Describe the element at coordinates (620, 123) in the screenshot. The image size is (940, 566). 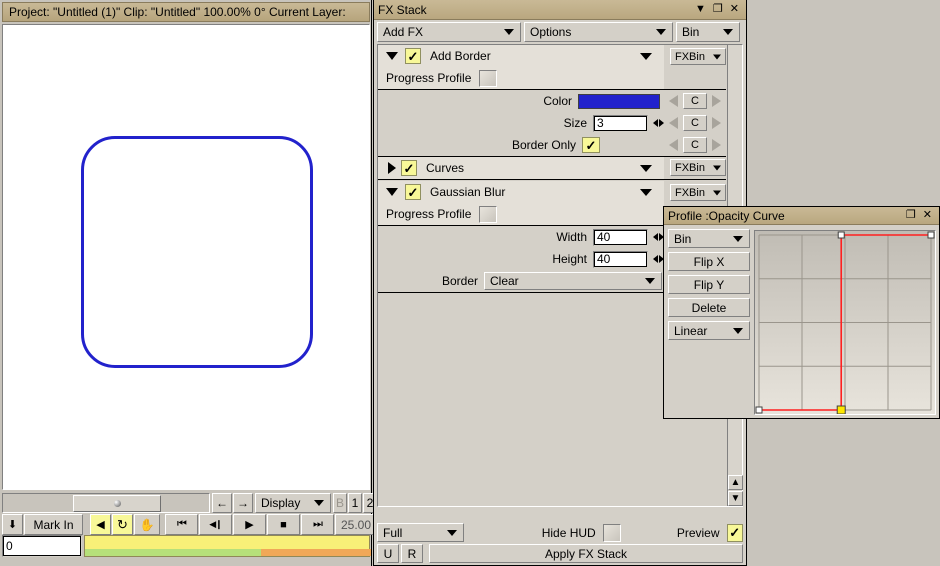
I see `size-input: 3` at that location.